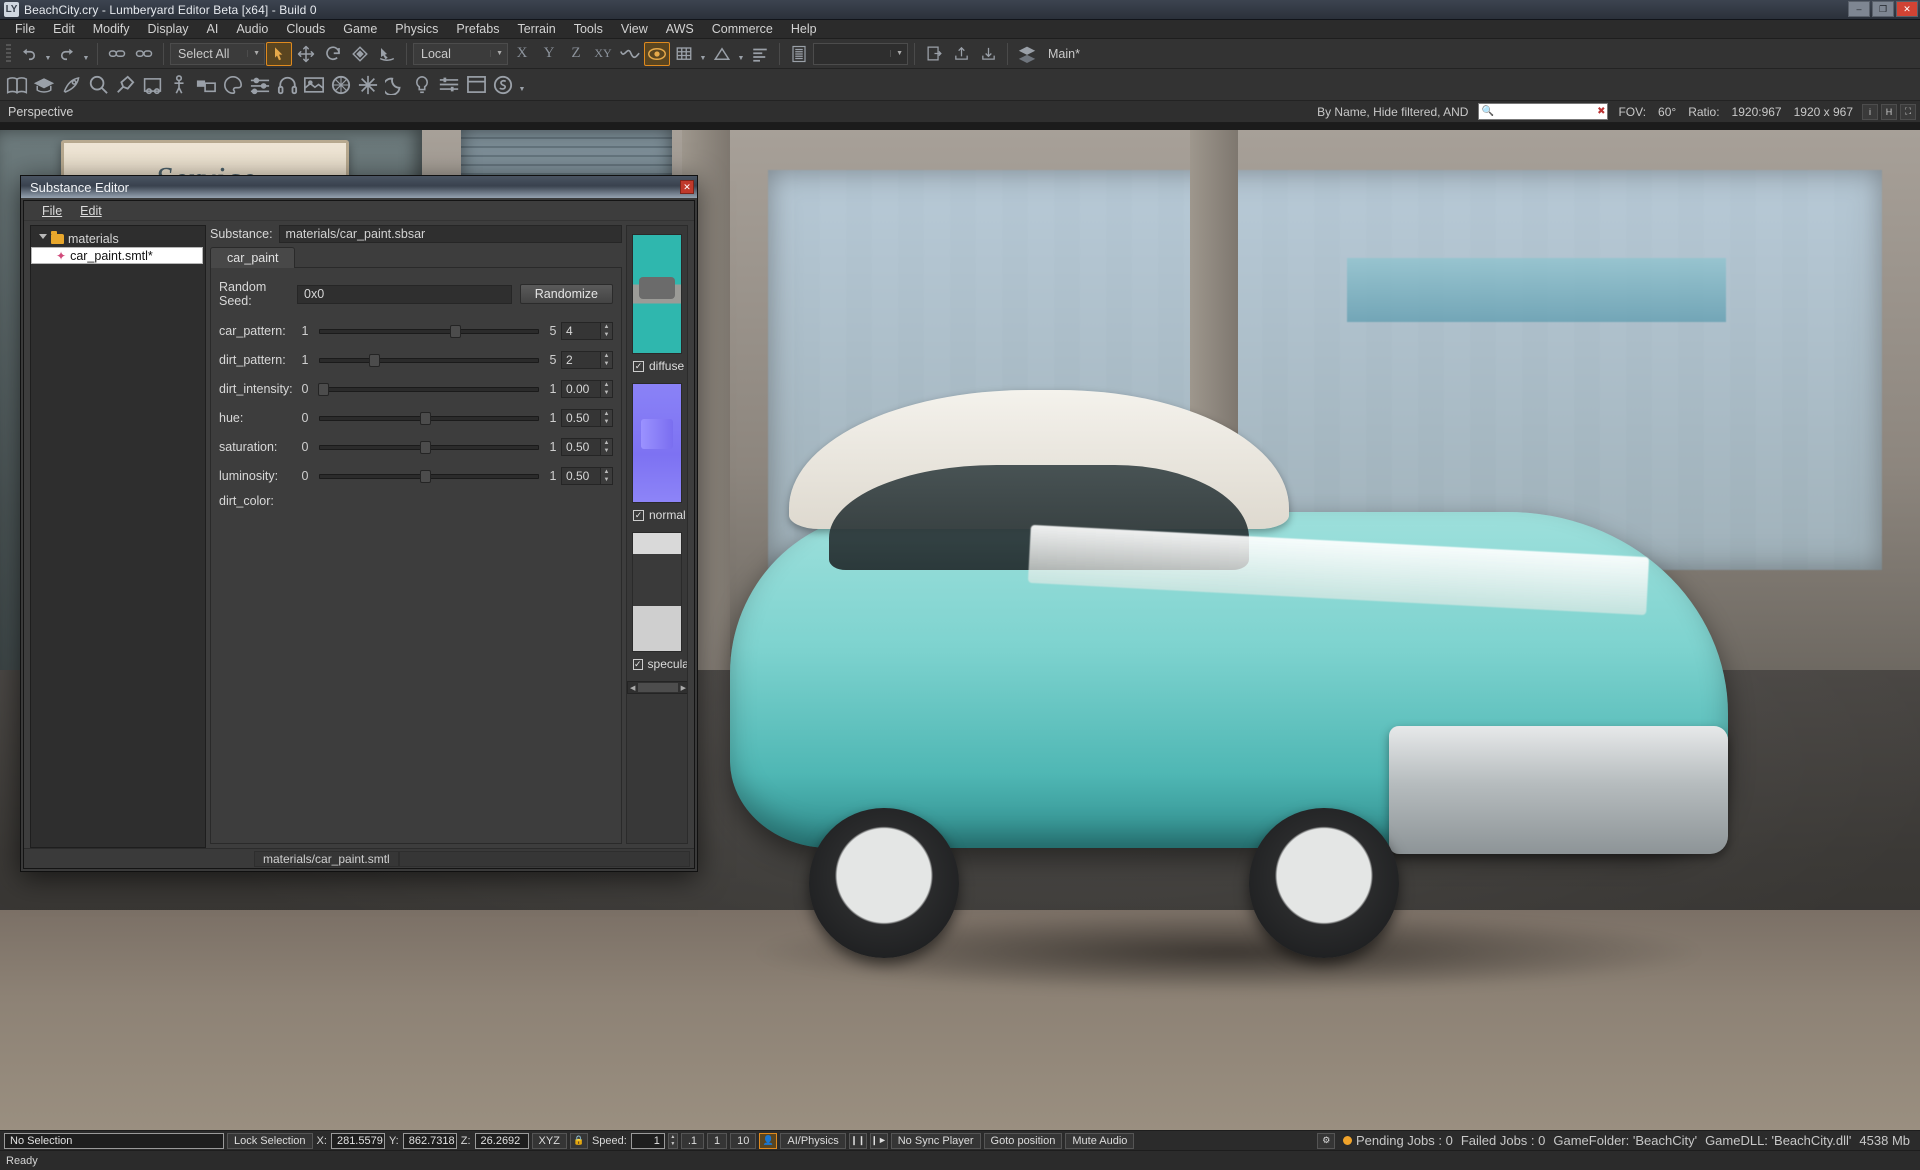 The image size is (1920, 1170). I want to click on param-value-field-0: 4, so click(581, 331).